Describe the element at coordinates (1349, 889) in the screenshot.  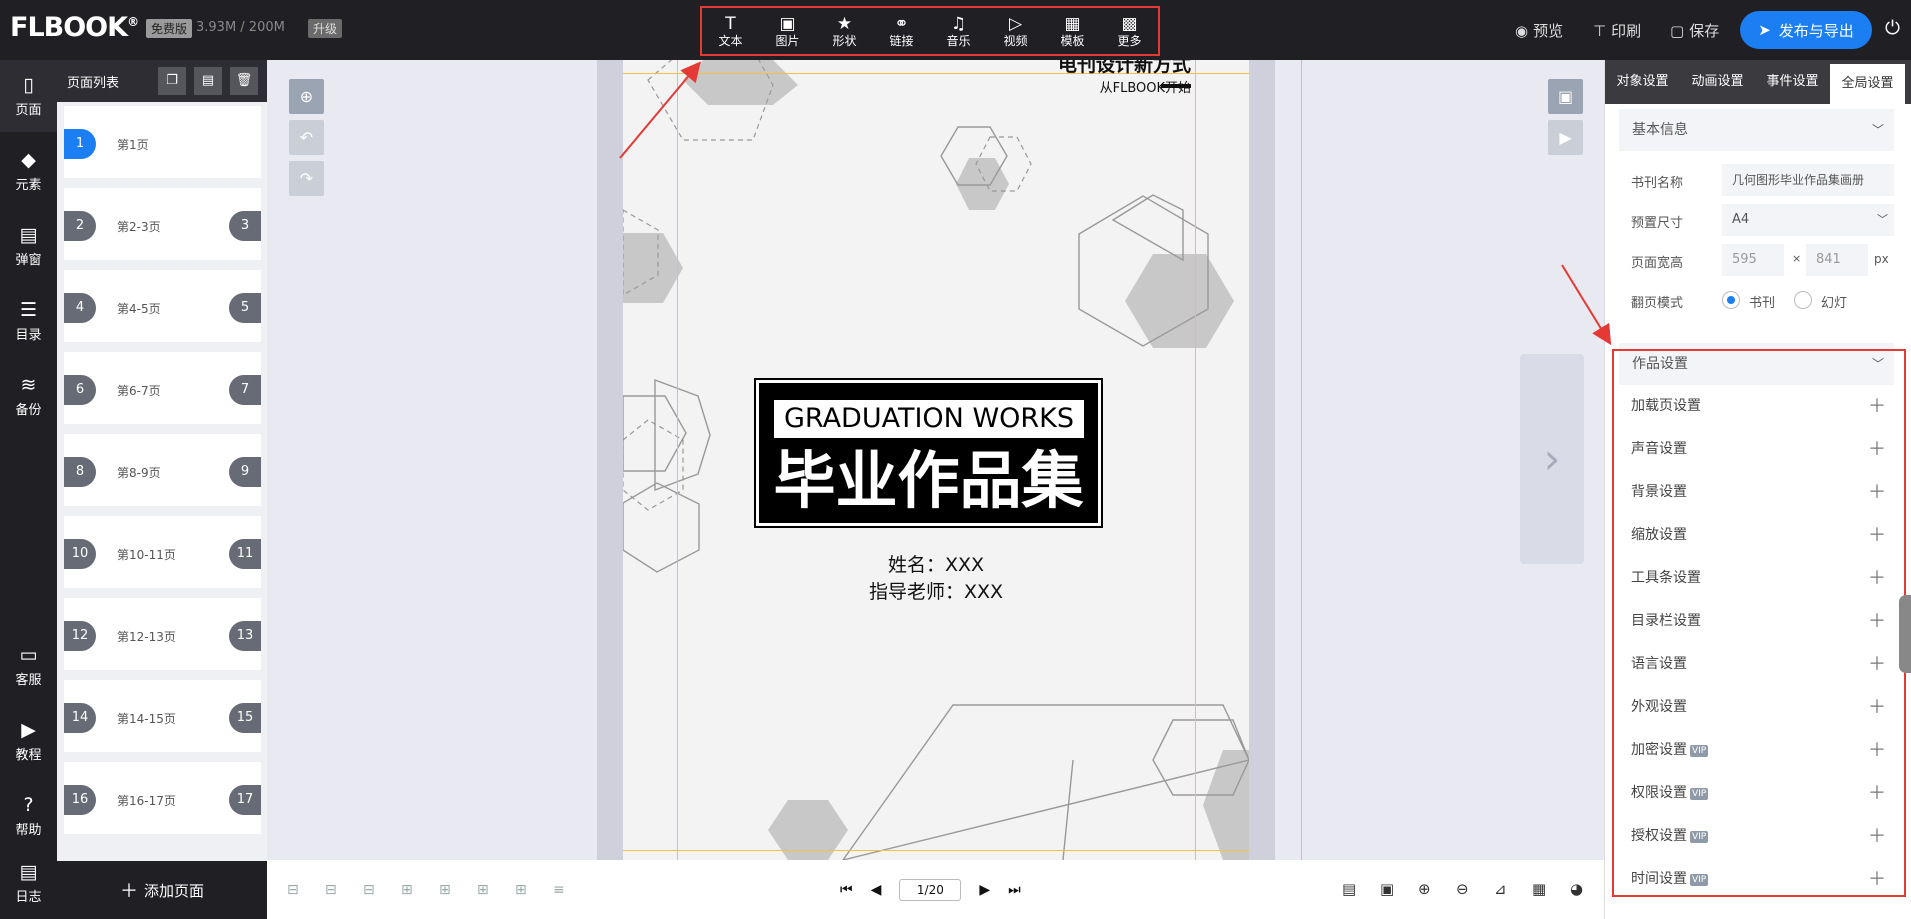
I see `single-page-icon: ▤` at that location.